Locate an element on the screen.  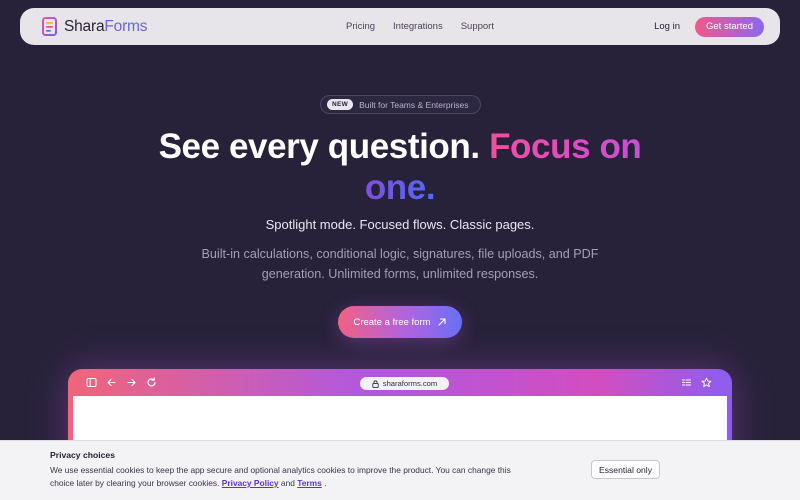
refresh-icon is located at coordinates (151, 382).